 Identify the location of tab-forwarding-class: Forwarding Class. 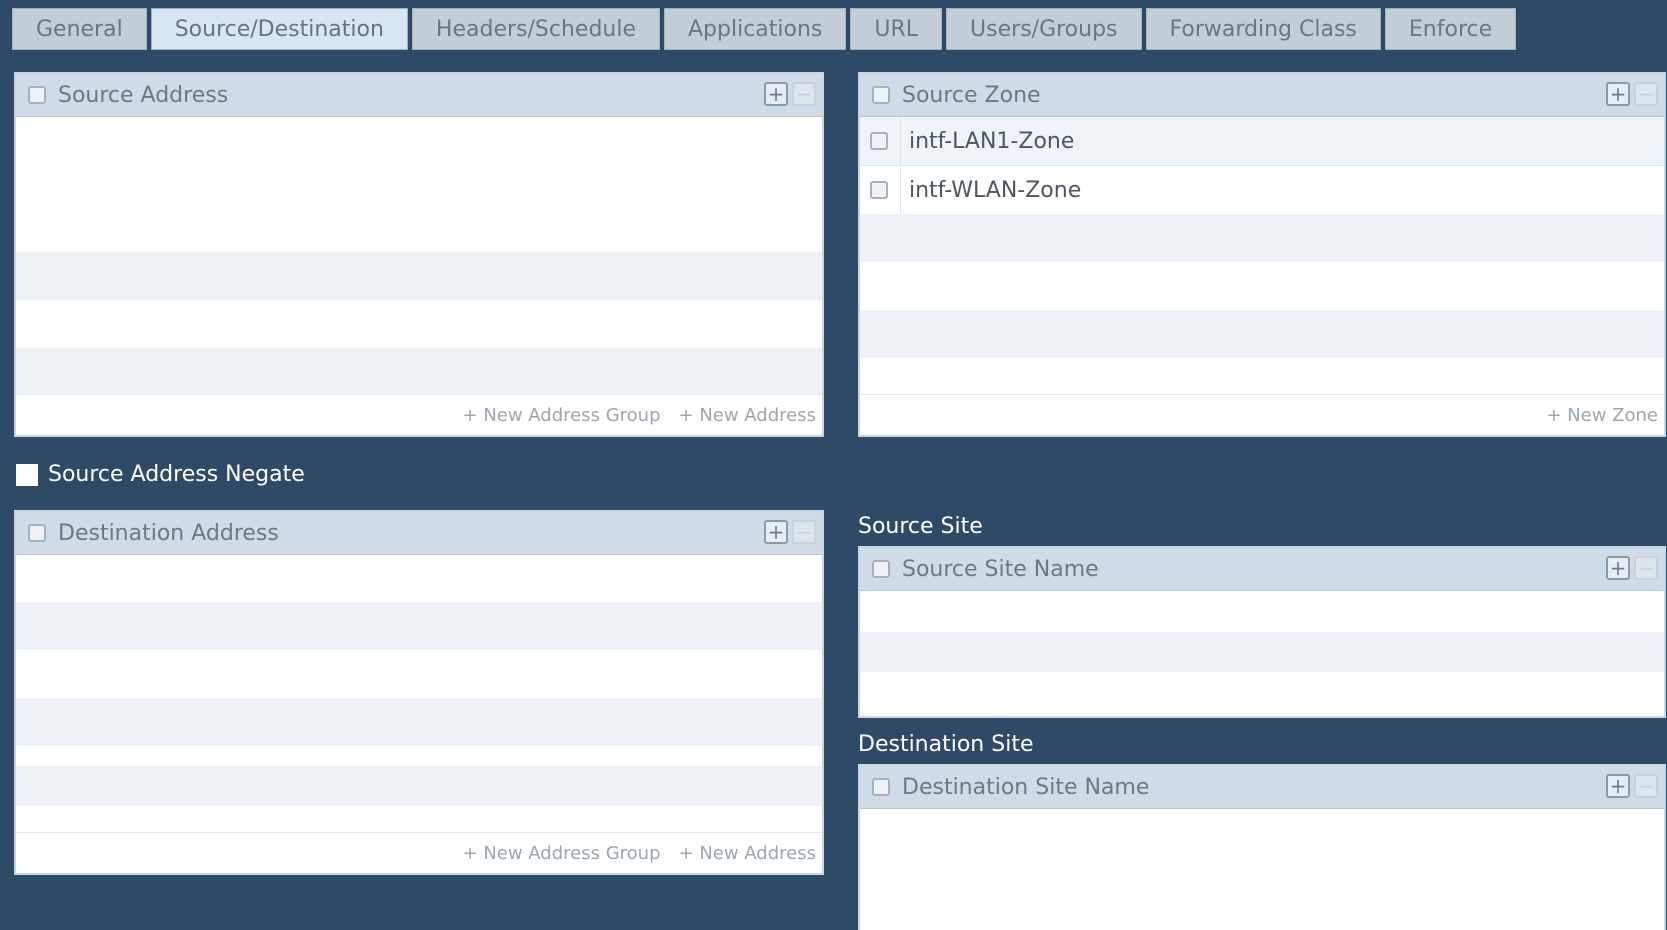
(1263, 29).